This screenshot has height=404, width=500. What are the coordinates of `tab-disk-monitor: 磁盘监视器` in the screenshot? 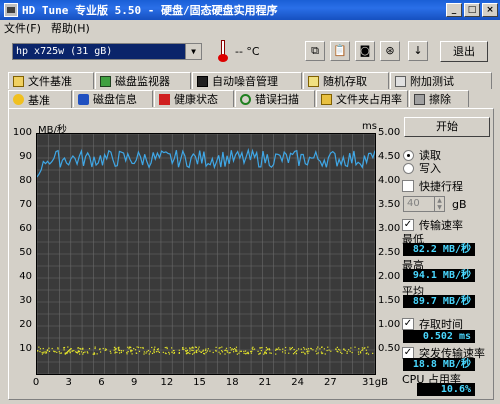 It's located at (143, 80).